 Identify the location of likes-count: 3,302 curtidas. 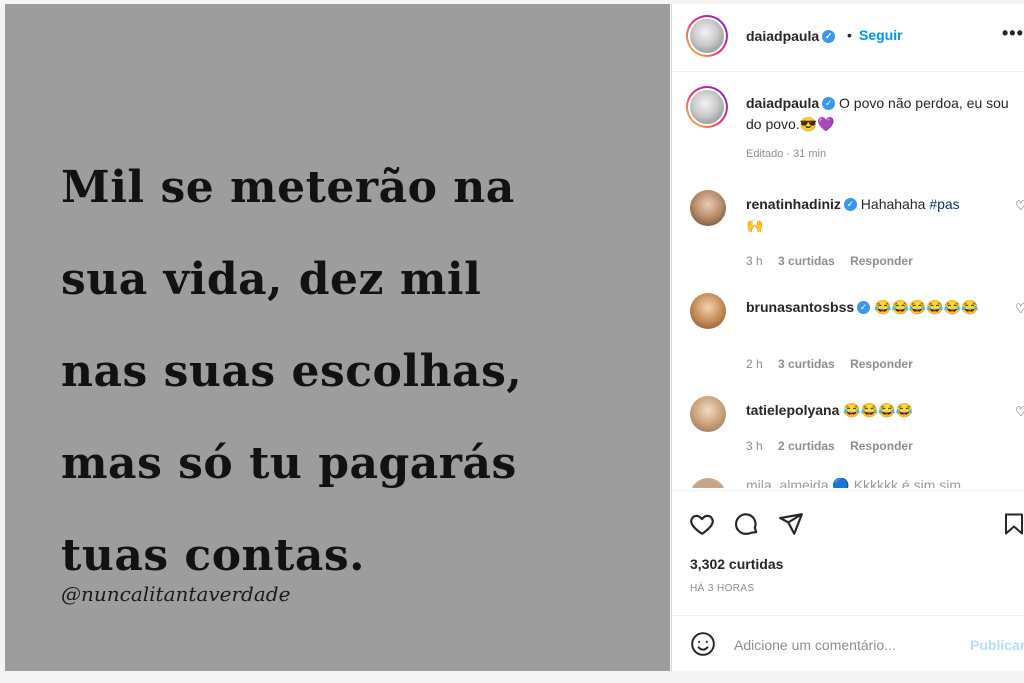
(736, 564).